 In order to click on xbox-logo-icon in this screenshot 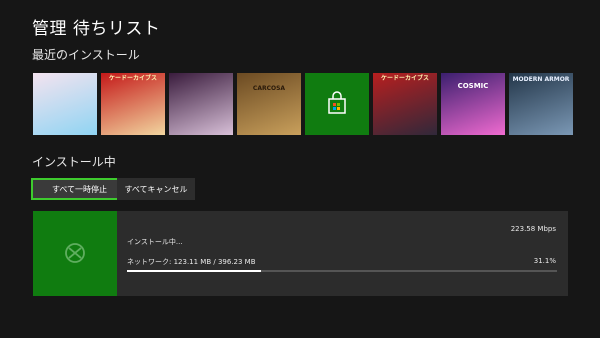, I will do `click(75, 253)`.